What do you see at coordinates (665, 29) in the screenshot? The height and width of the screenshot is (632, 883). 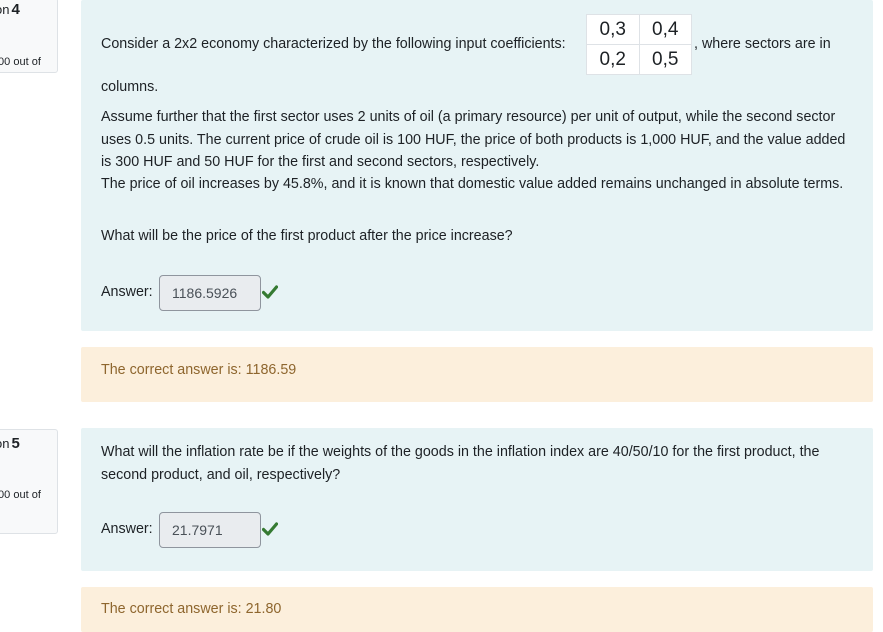 I see `matrix-cell: 0,4` at bounding box center [665, 29].